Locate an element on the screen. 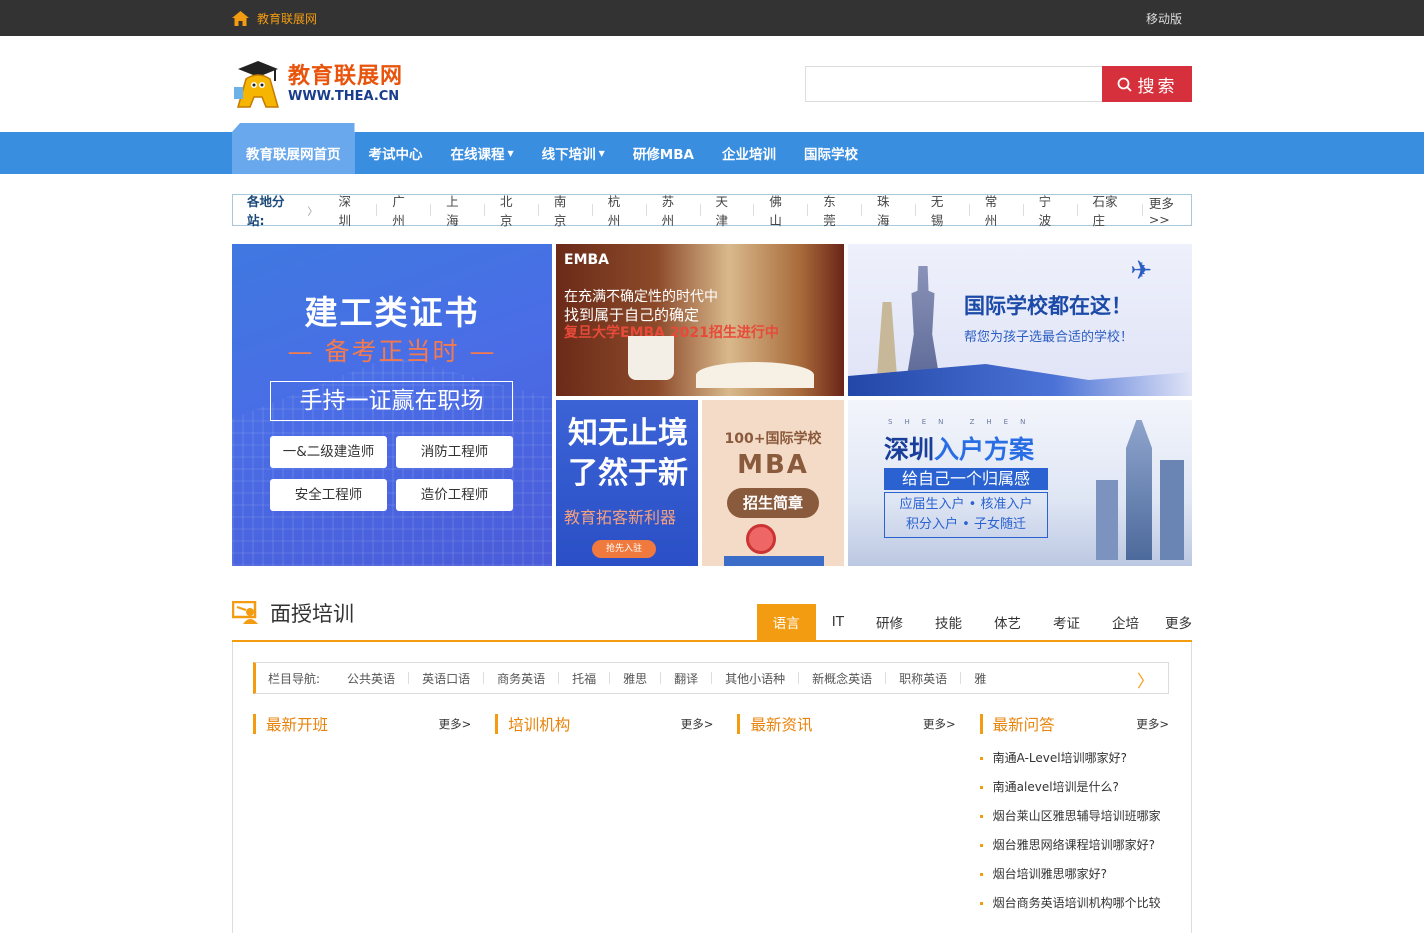 Image resolution: width=1424 pixels, height=933 pixels. banner-international-schools: ✈ 国际学校都在这！ 帮您为孩子选最合适的学校！ is located at coordinates (1020, 320).